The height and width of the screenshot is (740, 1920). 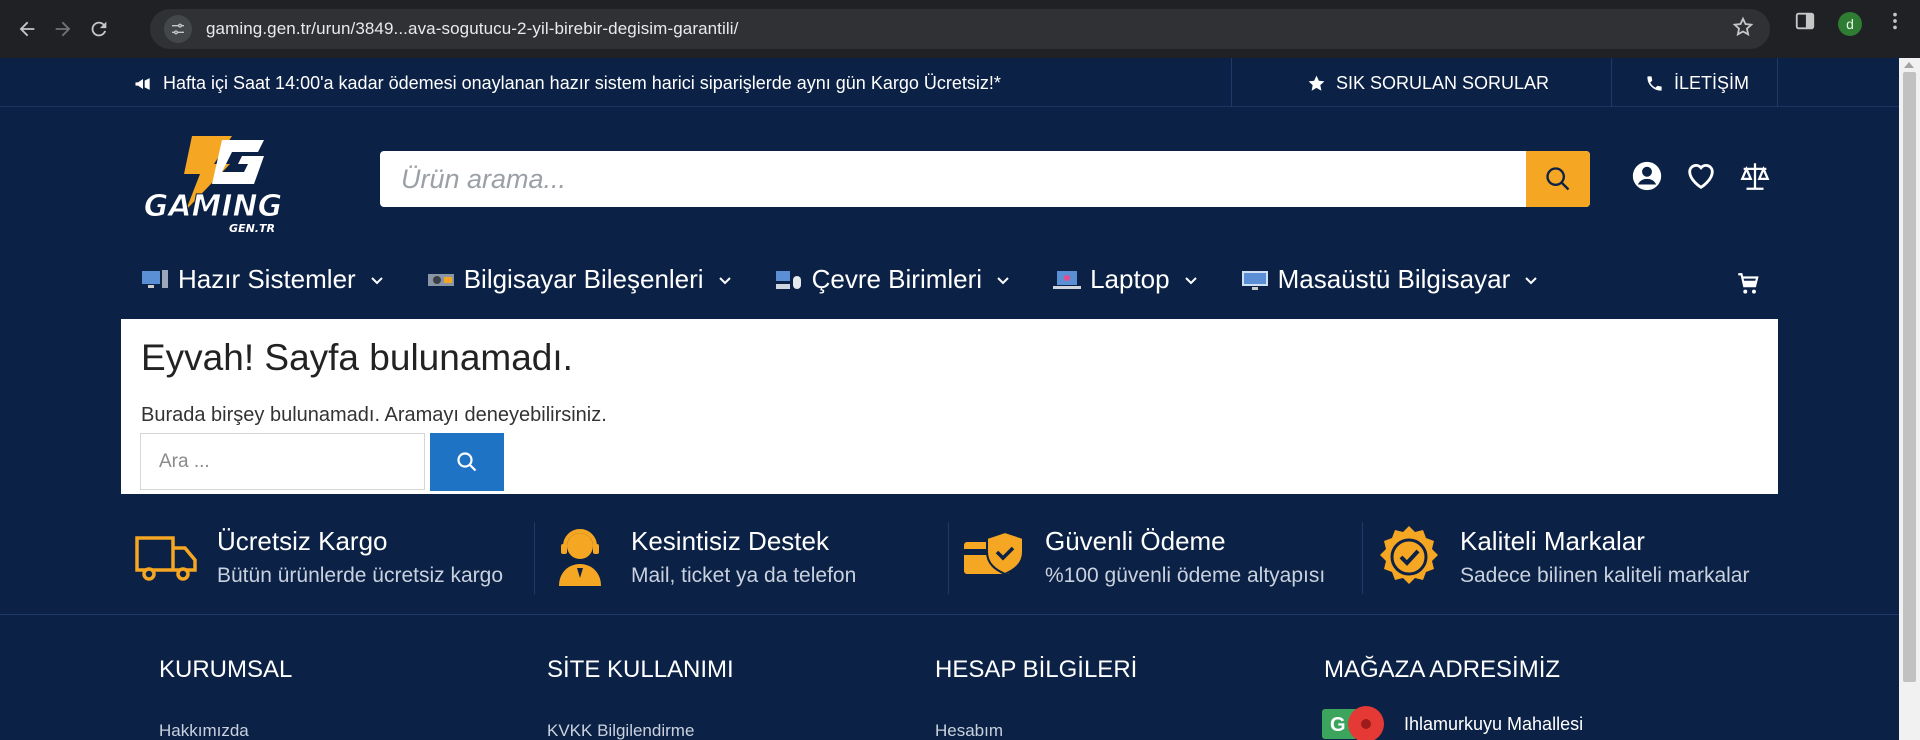 What do you see at coordinates (142, 83) in the screenshot?
I see `megaphone-icon` at bounding box center [142, 83].